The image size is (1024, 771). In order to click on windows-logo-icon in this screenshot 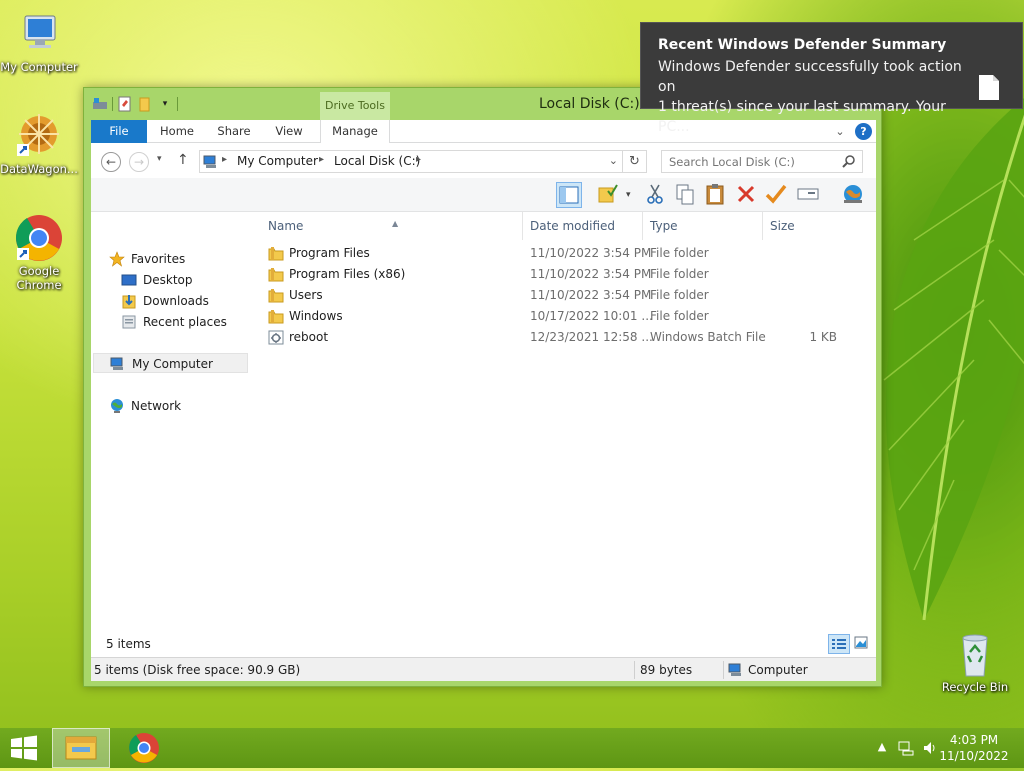, I will do `click(24, 748)`.